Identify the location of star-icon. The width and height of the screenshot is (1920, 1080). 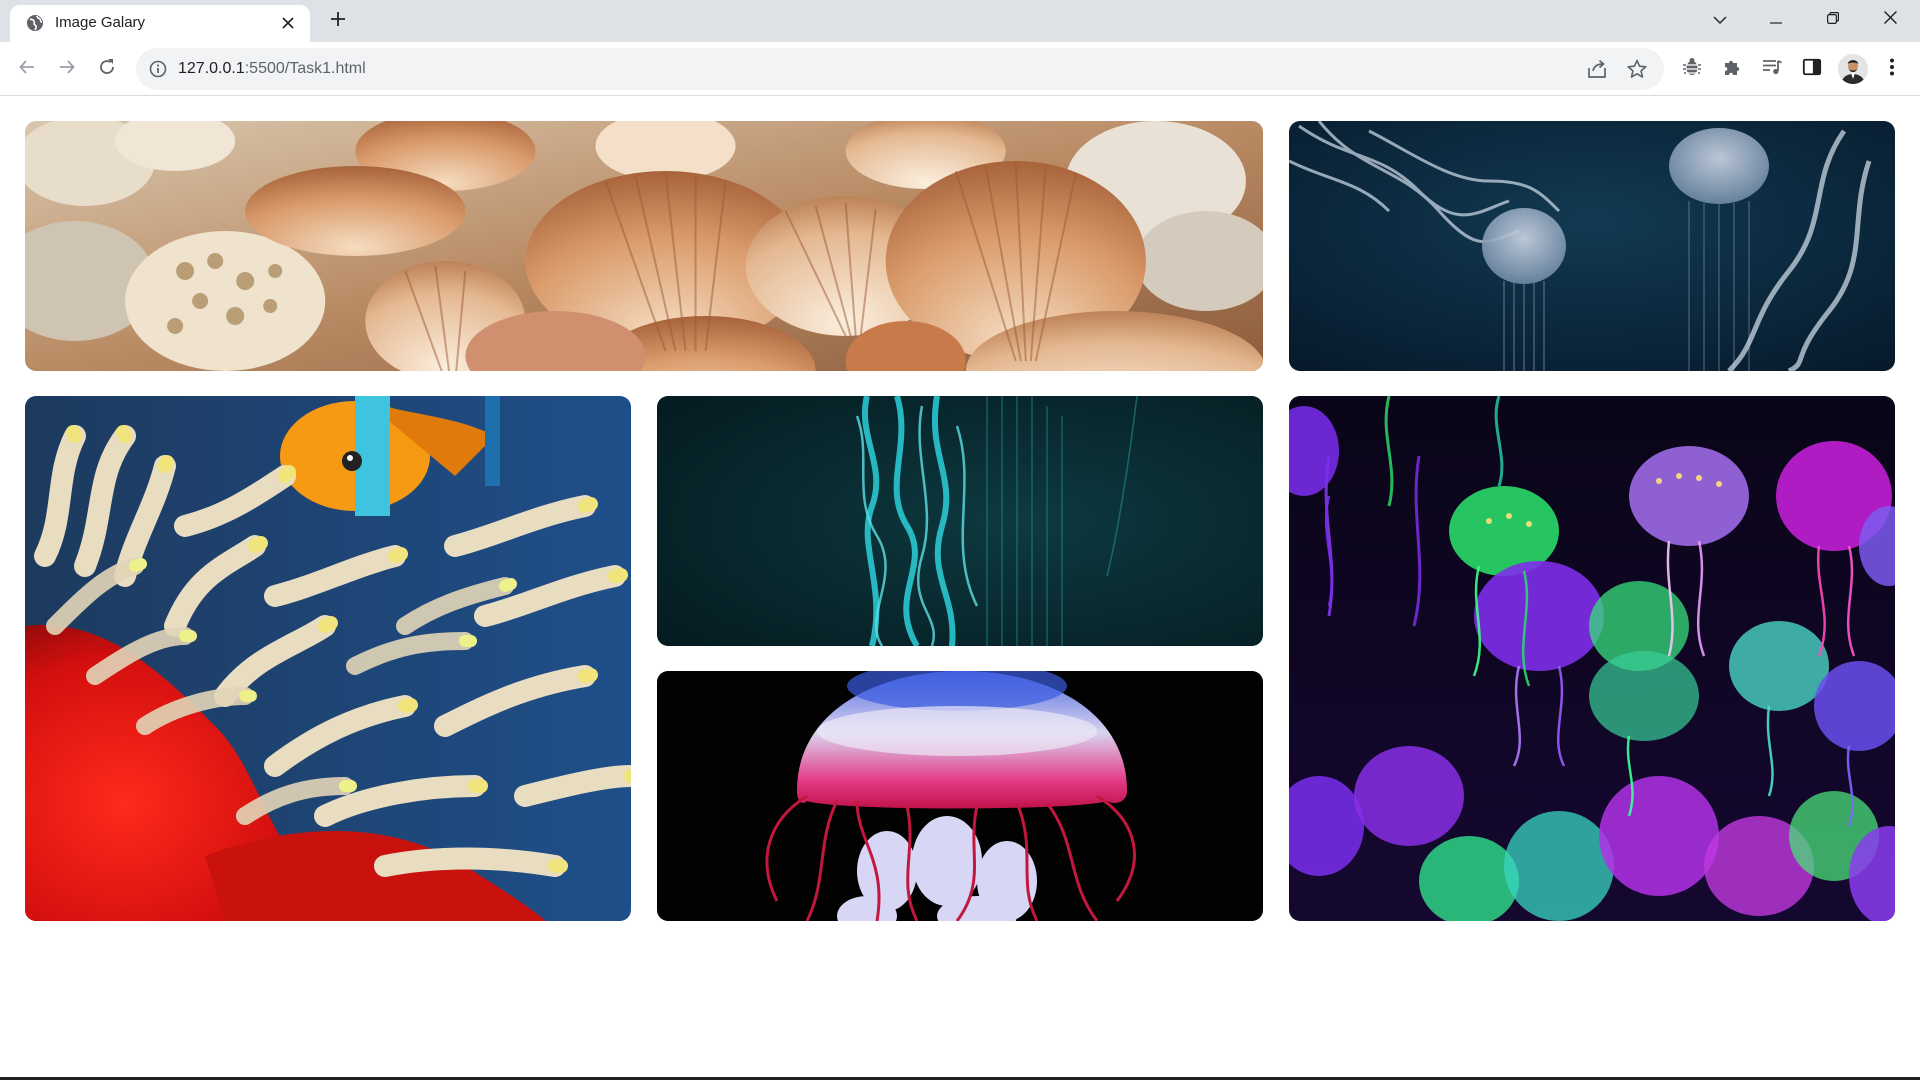
(1637, 69).